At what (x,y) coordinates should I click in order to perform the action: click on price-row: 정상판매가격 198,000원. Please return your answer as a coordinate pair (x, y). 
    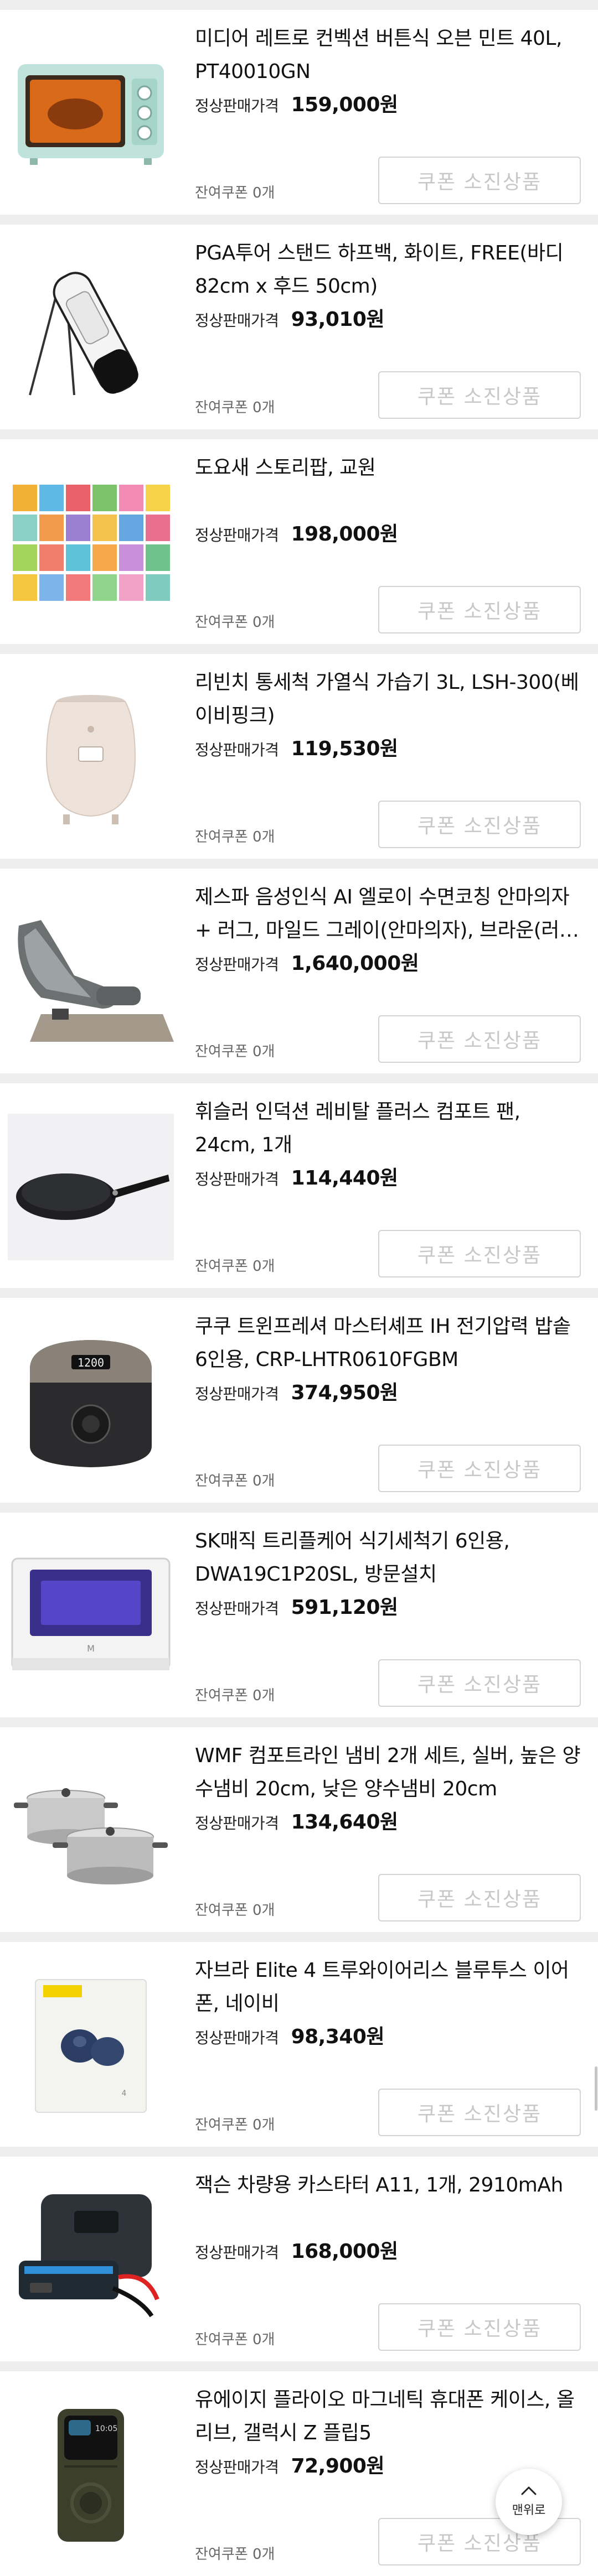
    Looking at the image, I should click on (296, 532).